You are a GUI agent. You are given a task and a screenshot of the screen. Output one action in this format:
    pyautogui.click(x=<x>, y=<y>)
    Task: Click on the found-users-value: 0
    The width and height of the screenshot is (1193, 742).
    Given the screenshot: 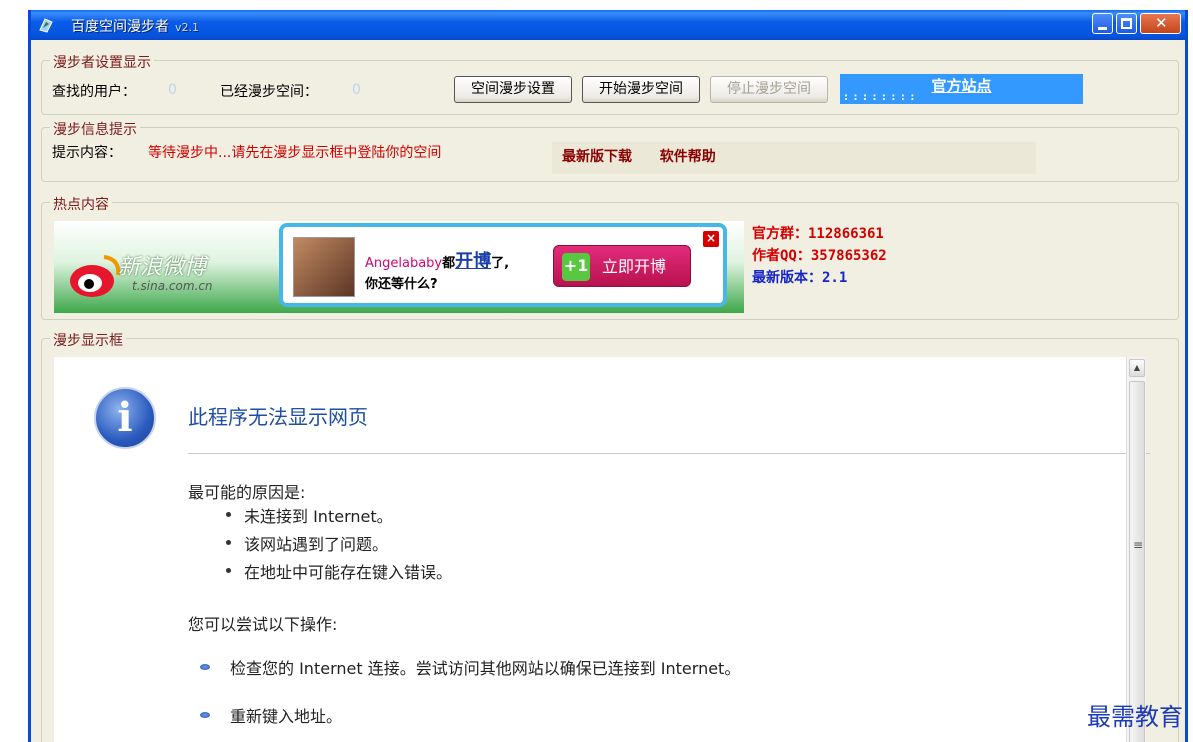 What is the action you would take?
    pyautogui.click(x=172, y=90)
    